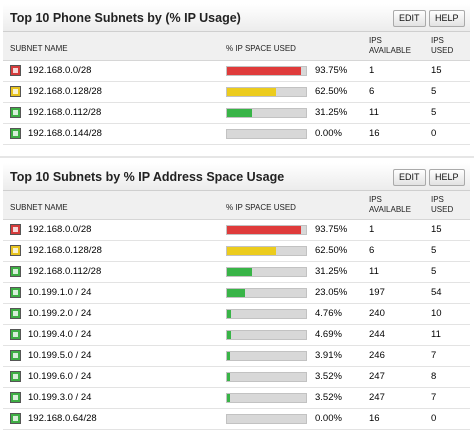 This screenshot has height=445, width=474. Describe the element at coordinates (331, 250) in the screenshot. I see `usage-percent: 62.50%` at that location.